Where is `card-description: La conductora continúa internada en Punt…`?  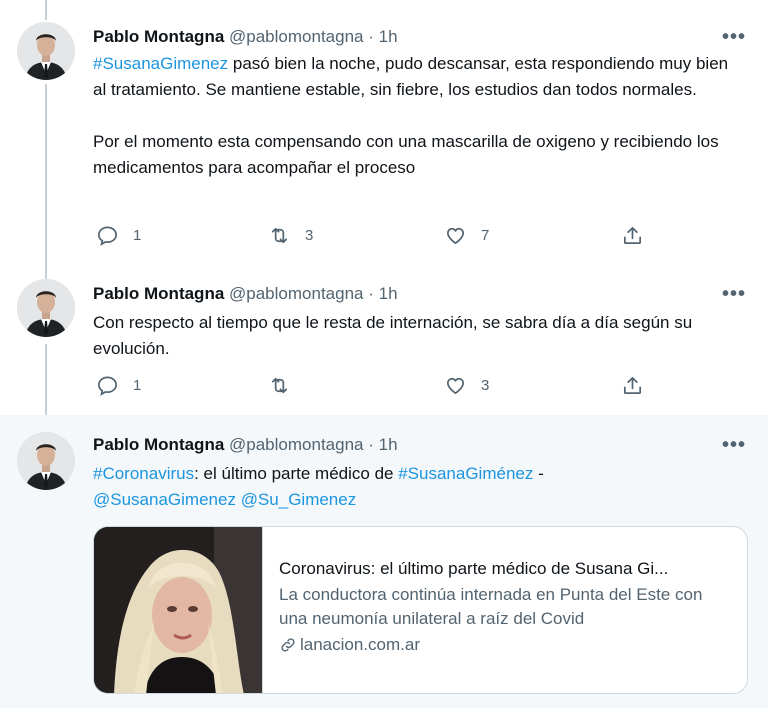
card-description: La conductora continúa internada en Punt… is located at coordinates (491, 606).